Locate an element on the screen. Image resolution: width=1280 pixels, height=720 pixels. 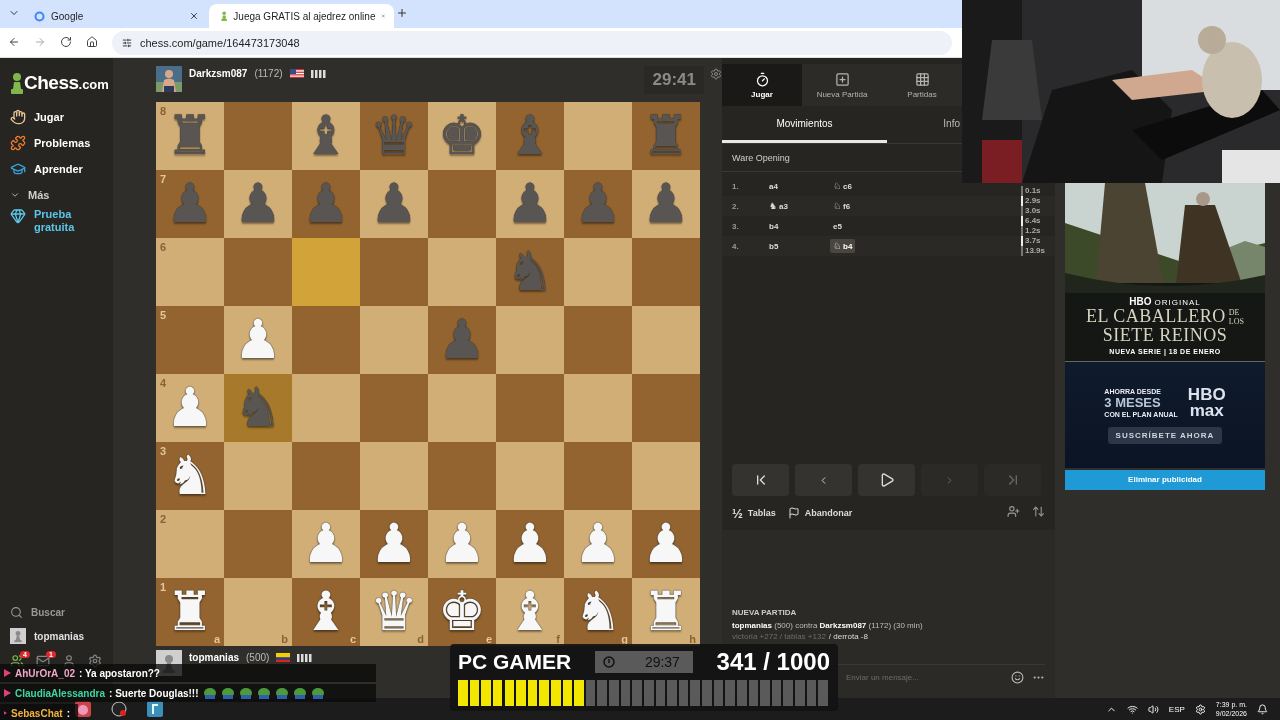
browser-tab: Juega GRATIS al ajedrez online is located at coordinates (301, 16).